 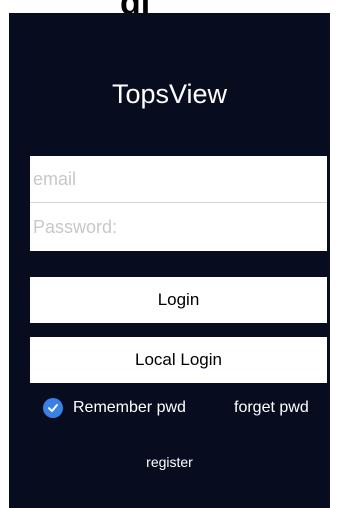 What do you see at coordinates (178, 360) in the screenshot?
I see `local-login-button: Local Login` at bounding box center [178, 360].